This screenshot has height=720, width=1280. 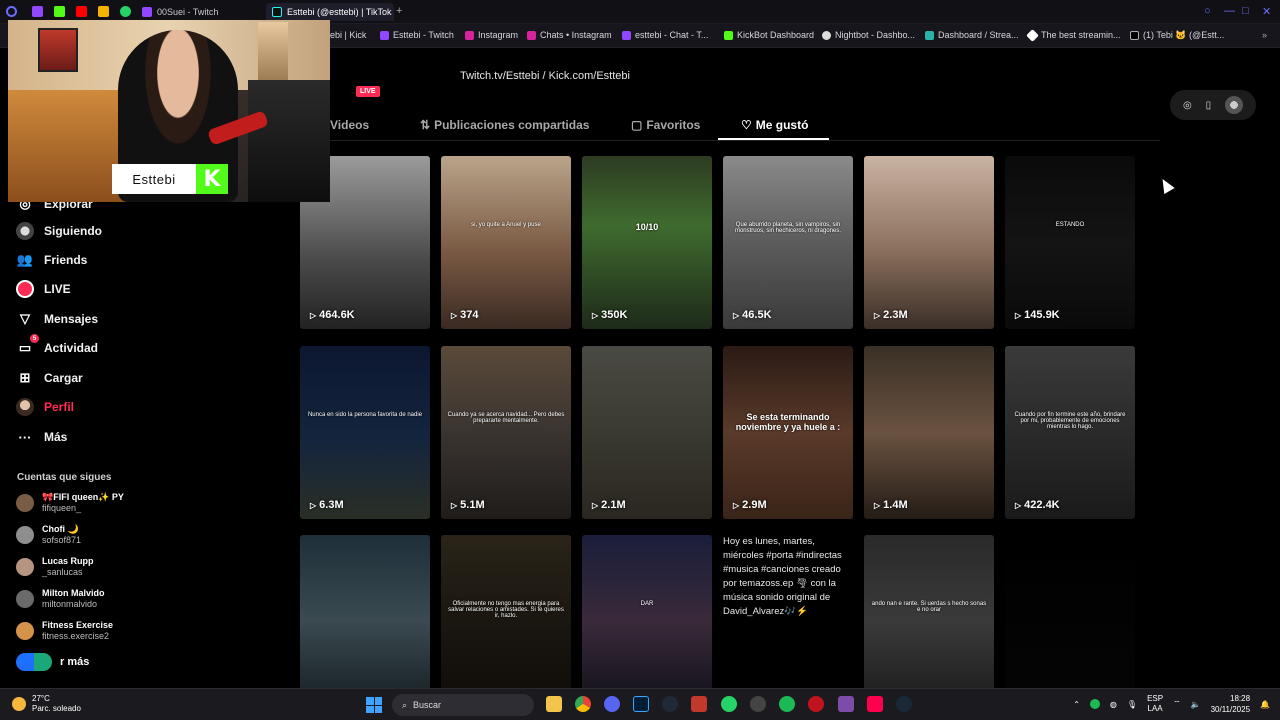 What do you see at coordinates (52, 662) in the screenshot?
I see `see-more-link: r más` at bounding box center [52, 662].